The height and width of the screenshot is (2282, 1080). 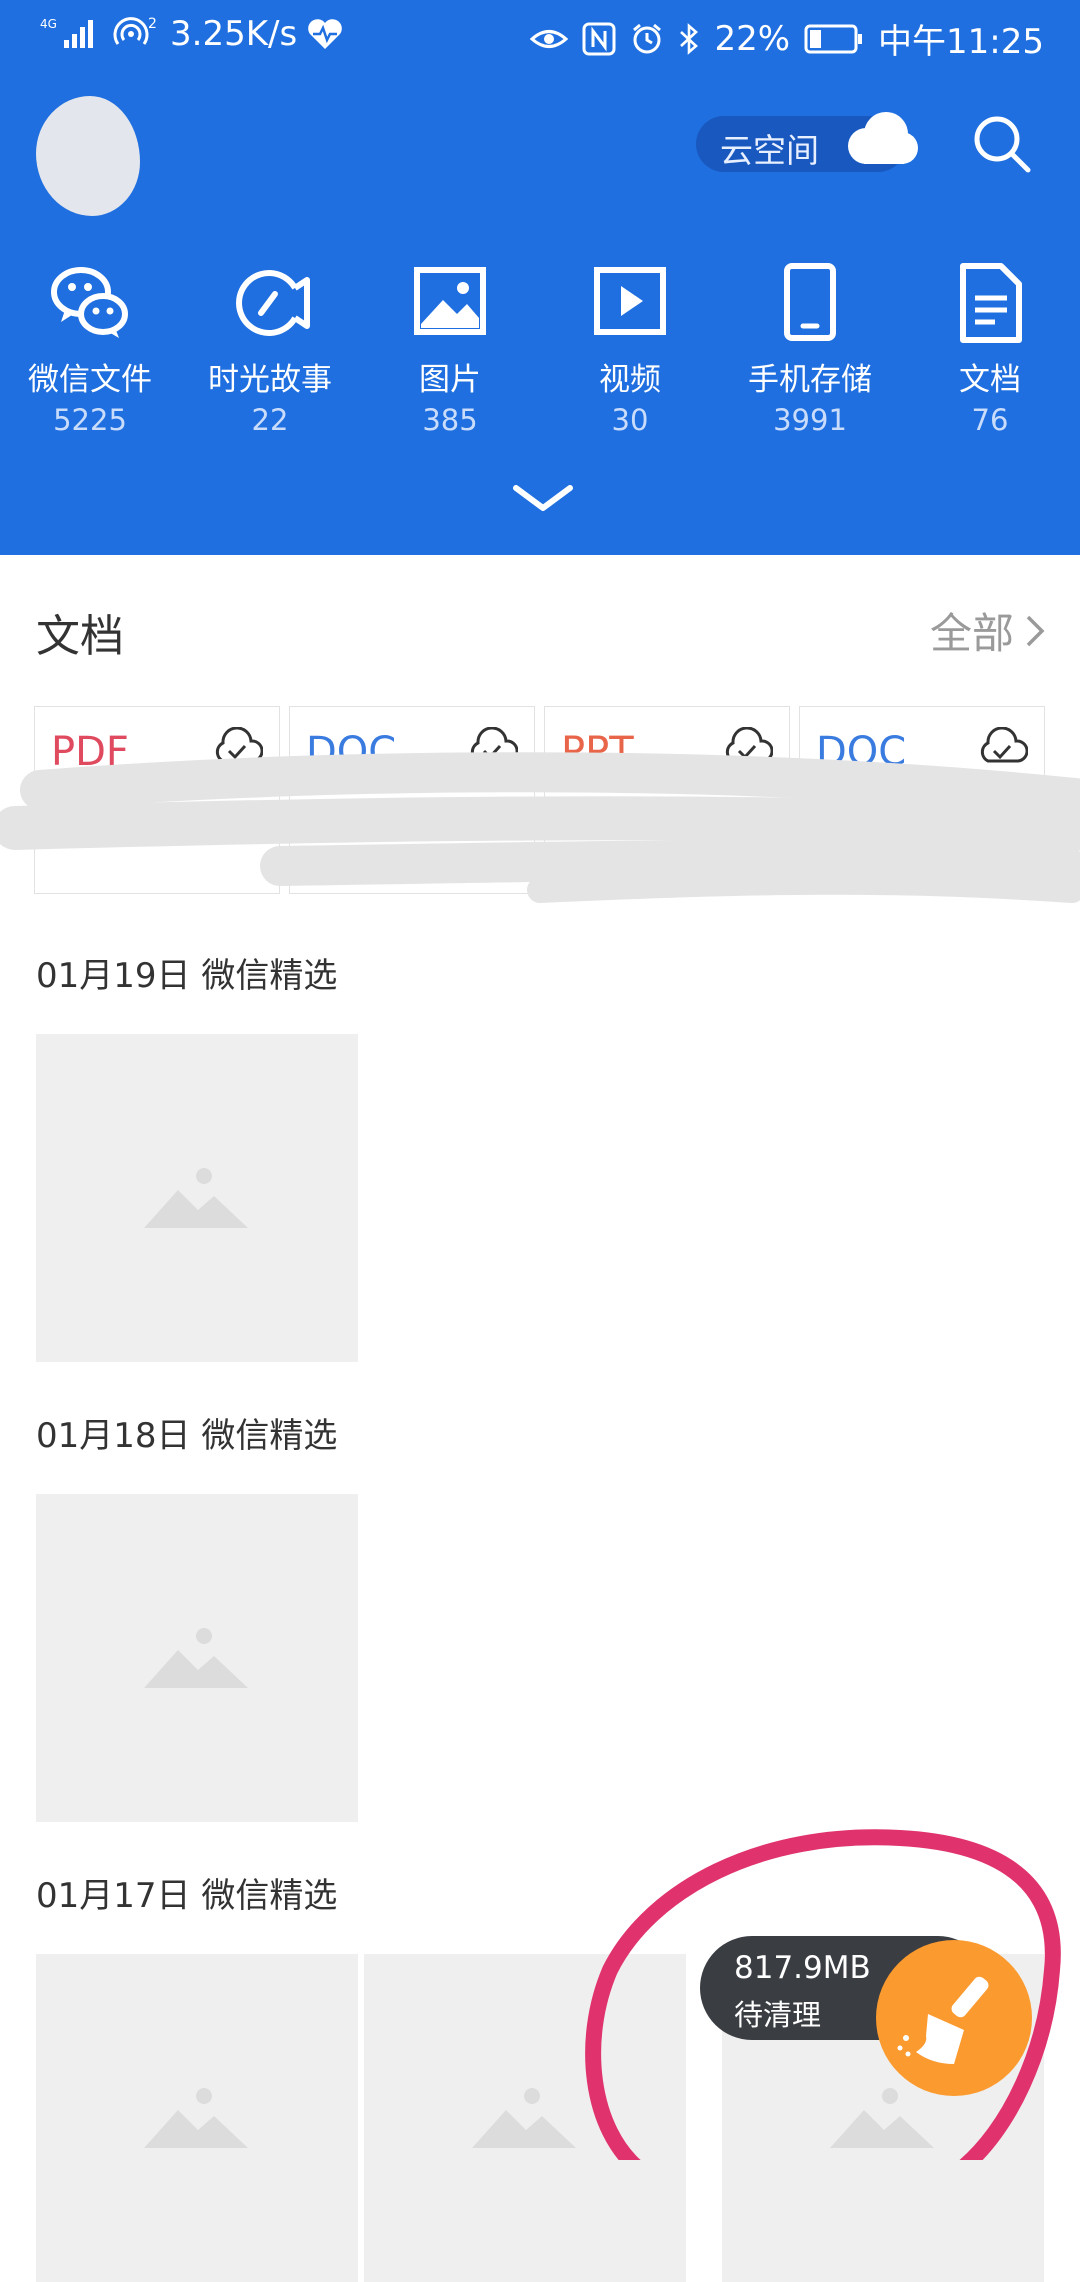 What do you see at coordinates (88, 156) in the screenshot?
I see `avatar` at bounding box center [88, 156].